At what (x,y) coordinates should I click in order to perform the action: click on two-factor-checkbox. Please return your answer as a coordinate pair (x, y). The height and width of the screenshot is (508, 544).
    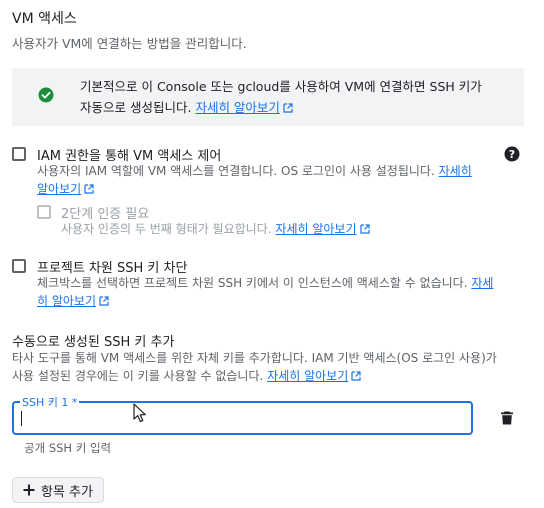
    Looking at the image, I should click on (44, 212).